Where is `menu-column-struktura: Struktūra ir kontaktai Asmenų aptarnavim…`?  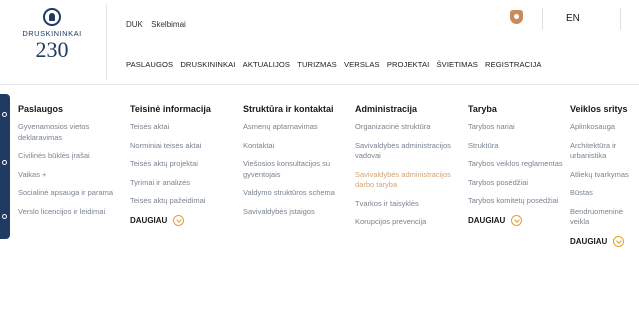 menu-column-struktura: Struktūra ir kontaktai Asmenų aptarnavim… is located at coordinates (297, 162).